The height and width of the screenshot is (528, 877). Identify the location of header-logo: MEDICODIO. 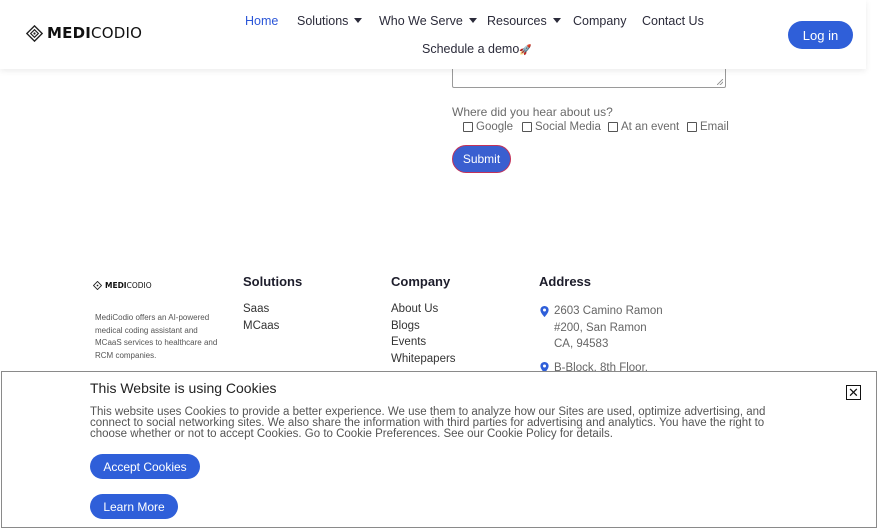
(84, 33).